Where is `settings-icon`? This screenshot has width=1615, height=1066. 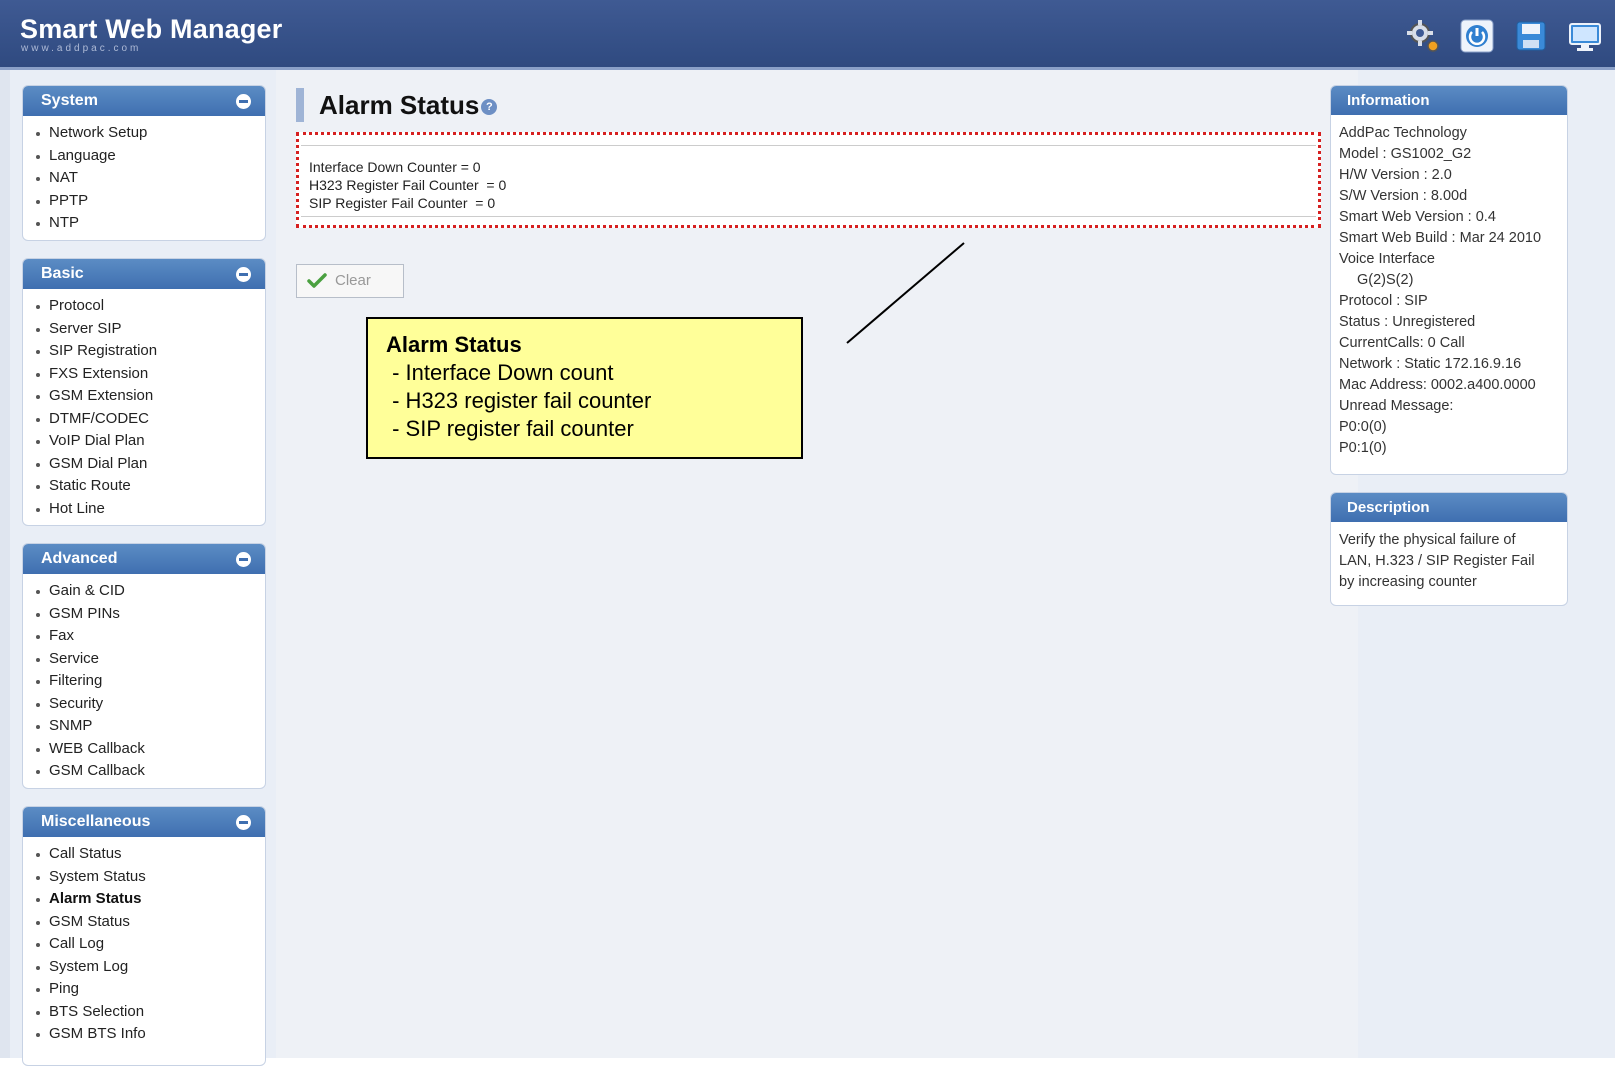
settings-icon is located at coordinates (1423, 36).